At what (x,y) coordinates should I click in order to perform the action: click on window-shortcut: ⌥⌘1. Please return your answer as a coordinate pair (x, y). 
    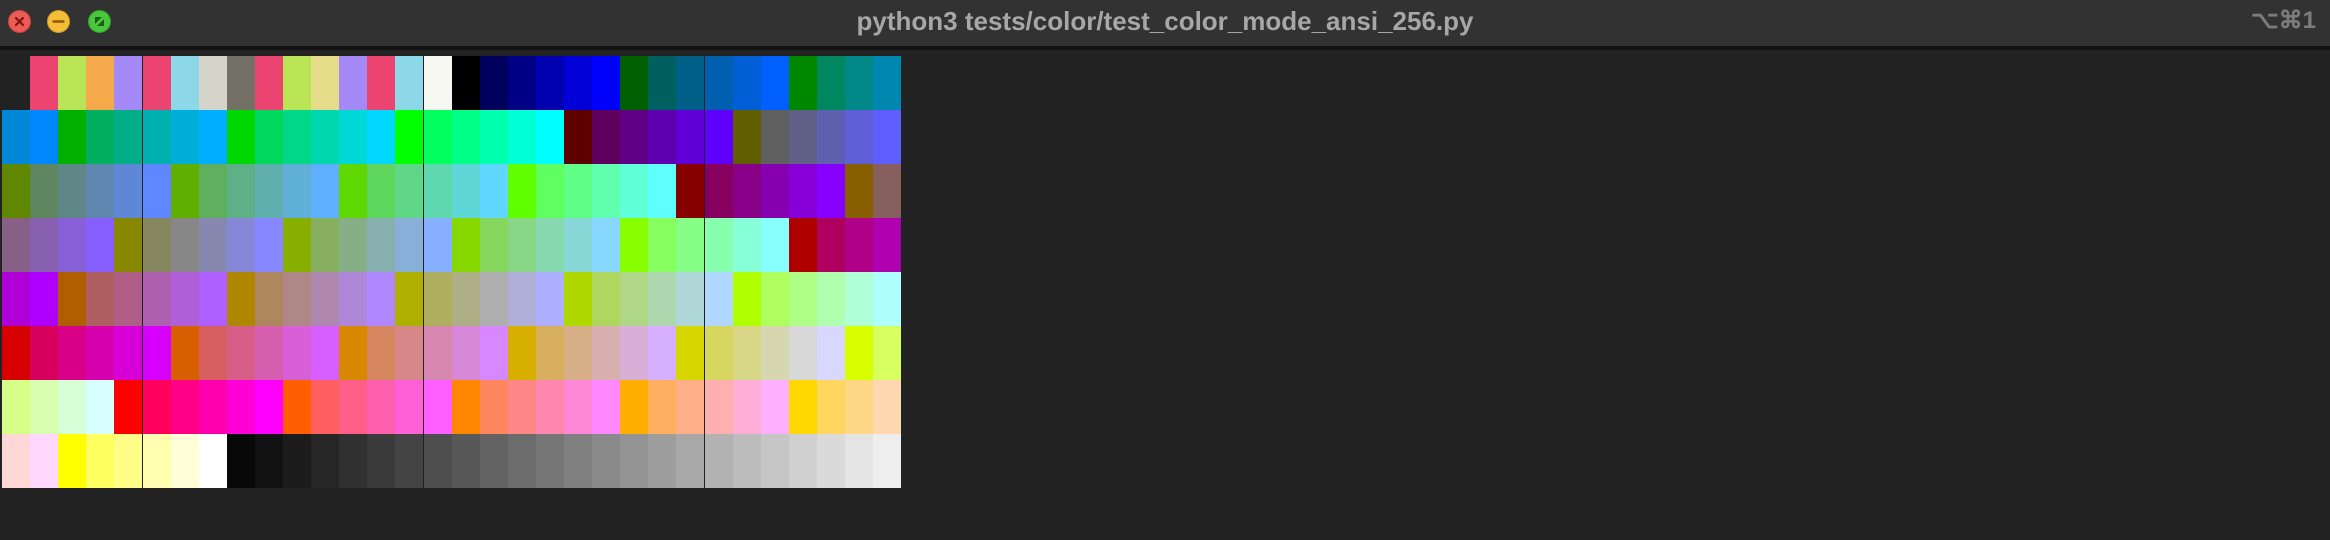
    Looking at the image, I should click on (2283, 20).